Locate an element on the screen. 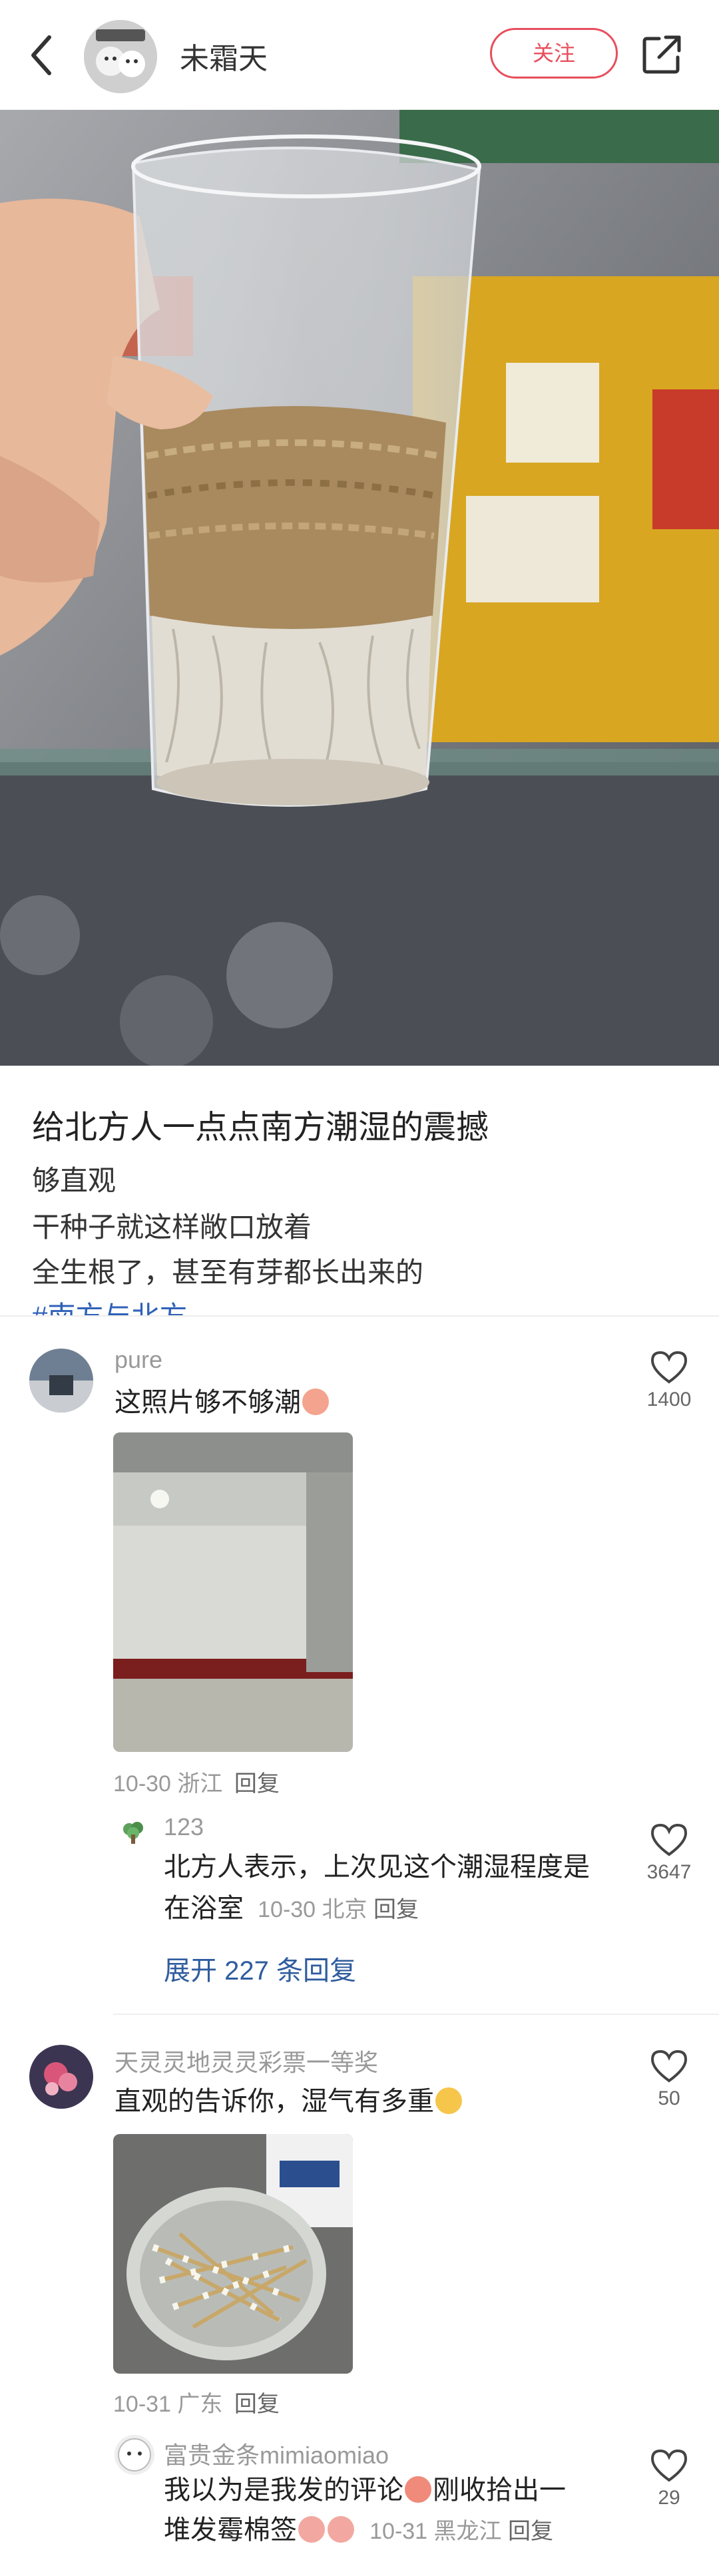 This screenshot has height=2576, width=719. comment-meta: 10-31 广东 回复 is located at coordinates (196, 2402).